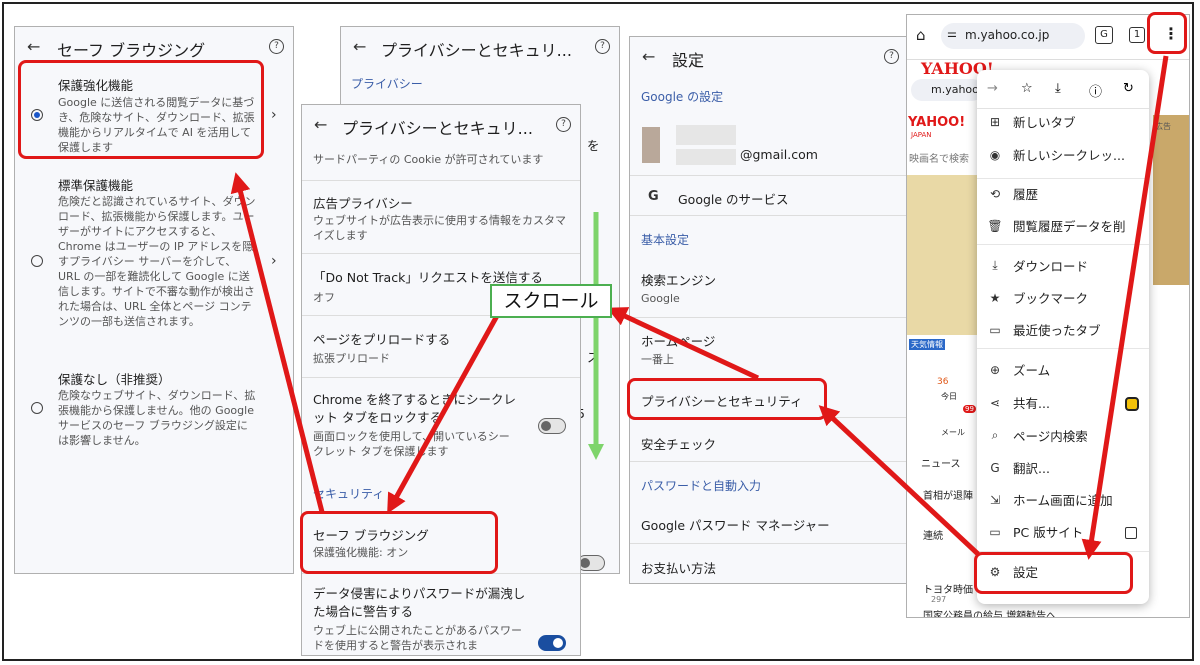 The image size is (1200, 665). Describe the element at coordinates (651, 145) in the screenshot. I see `avatar` at that location.